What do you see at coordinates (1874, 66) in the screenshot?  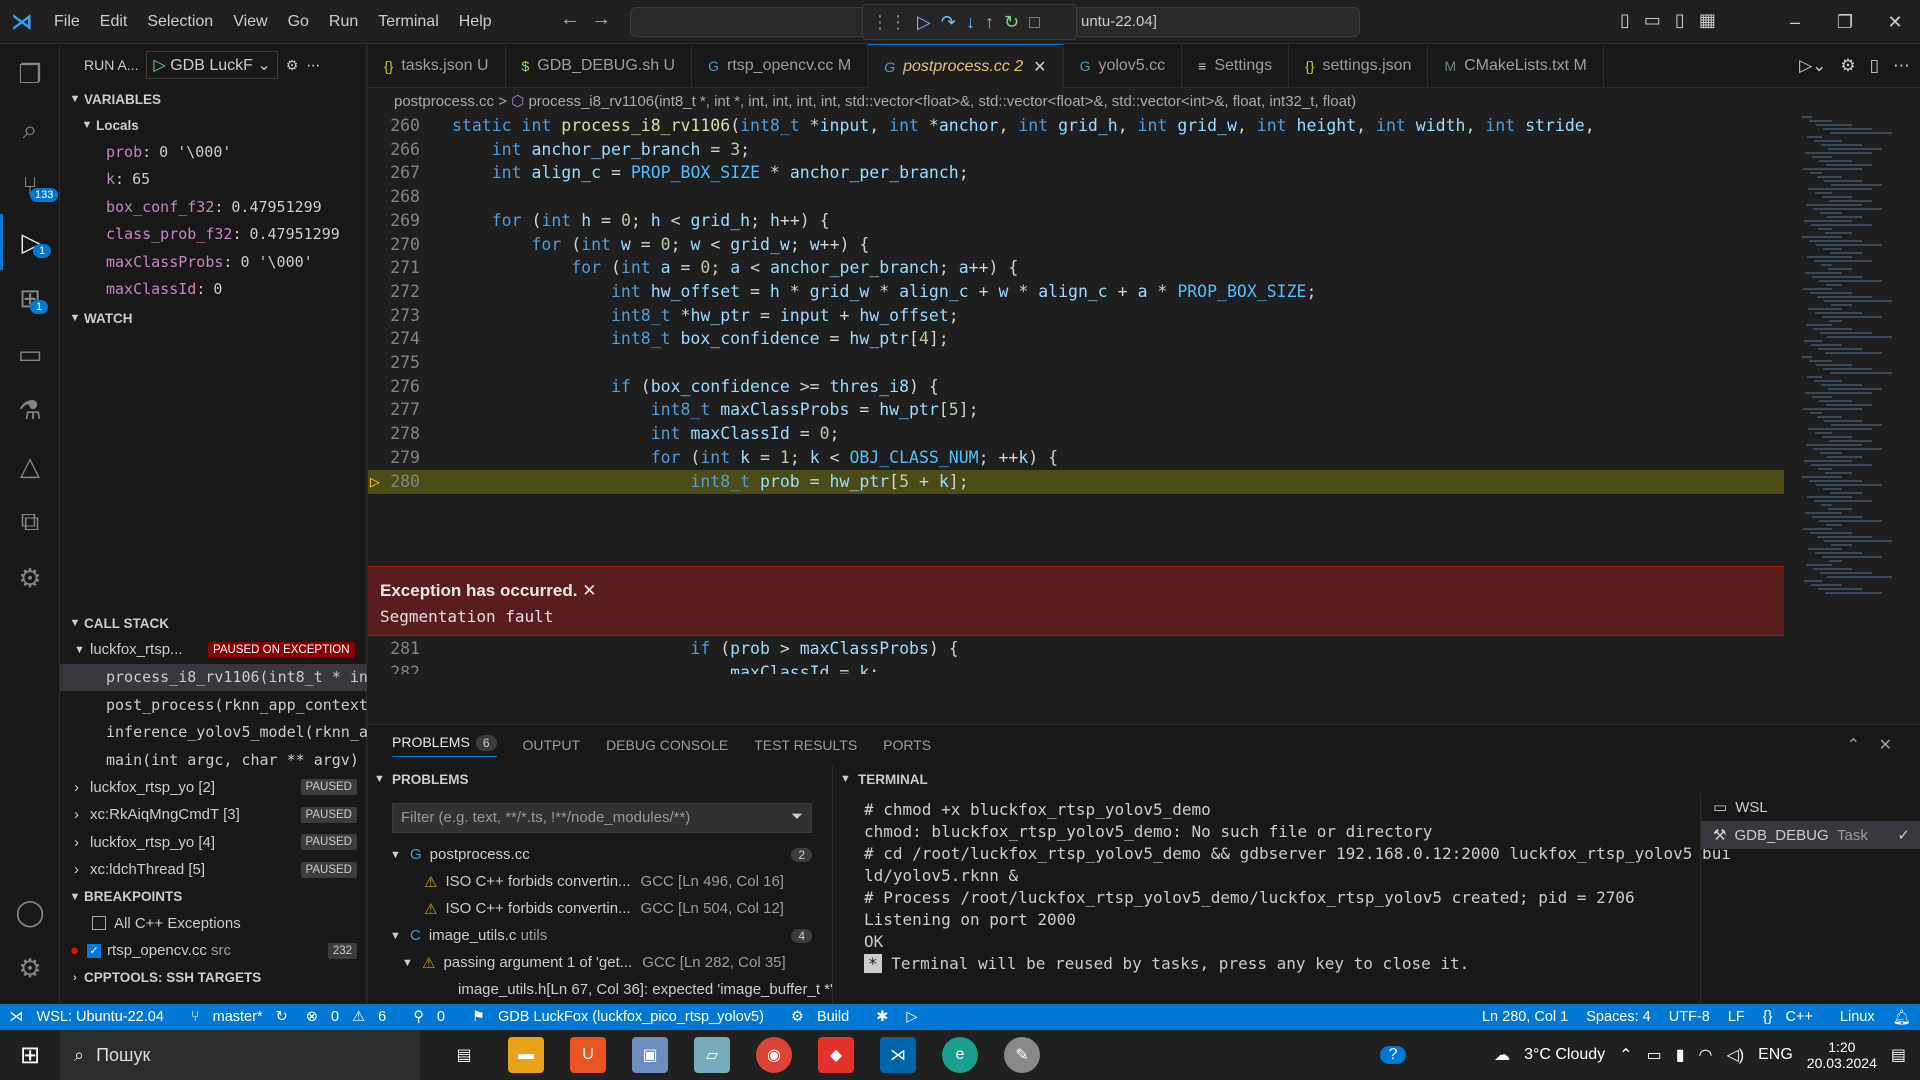 I see `split-editor-icon: ▯` at bounding box center [1874, 66].